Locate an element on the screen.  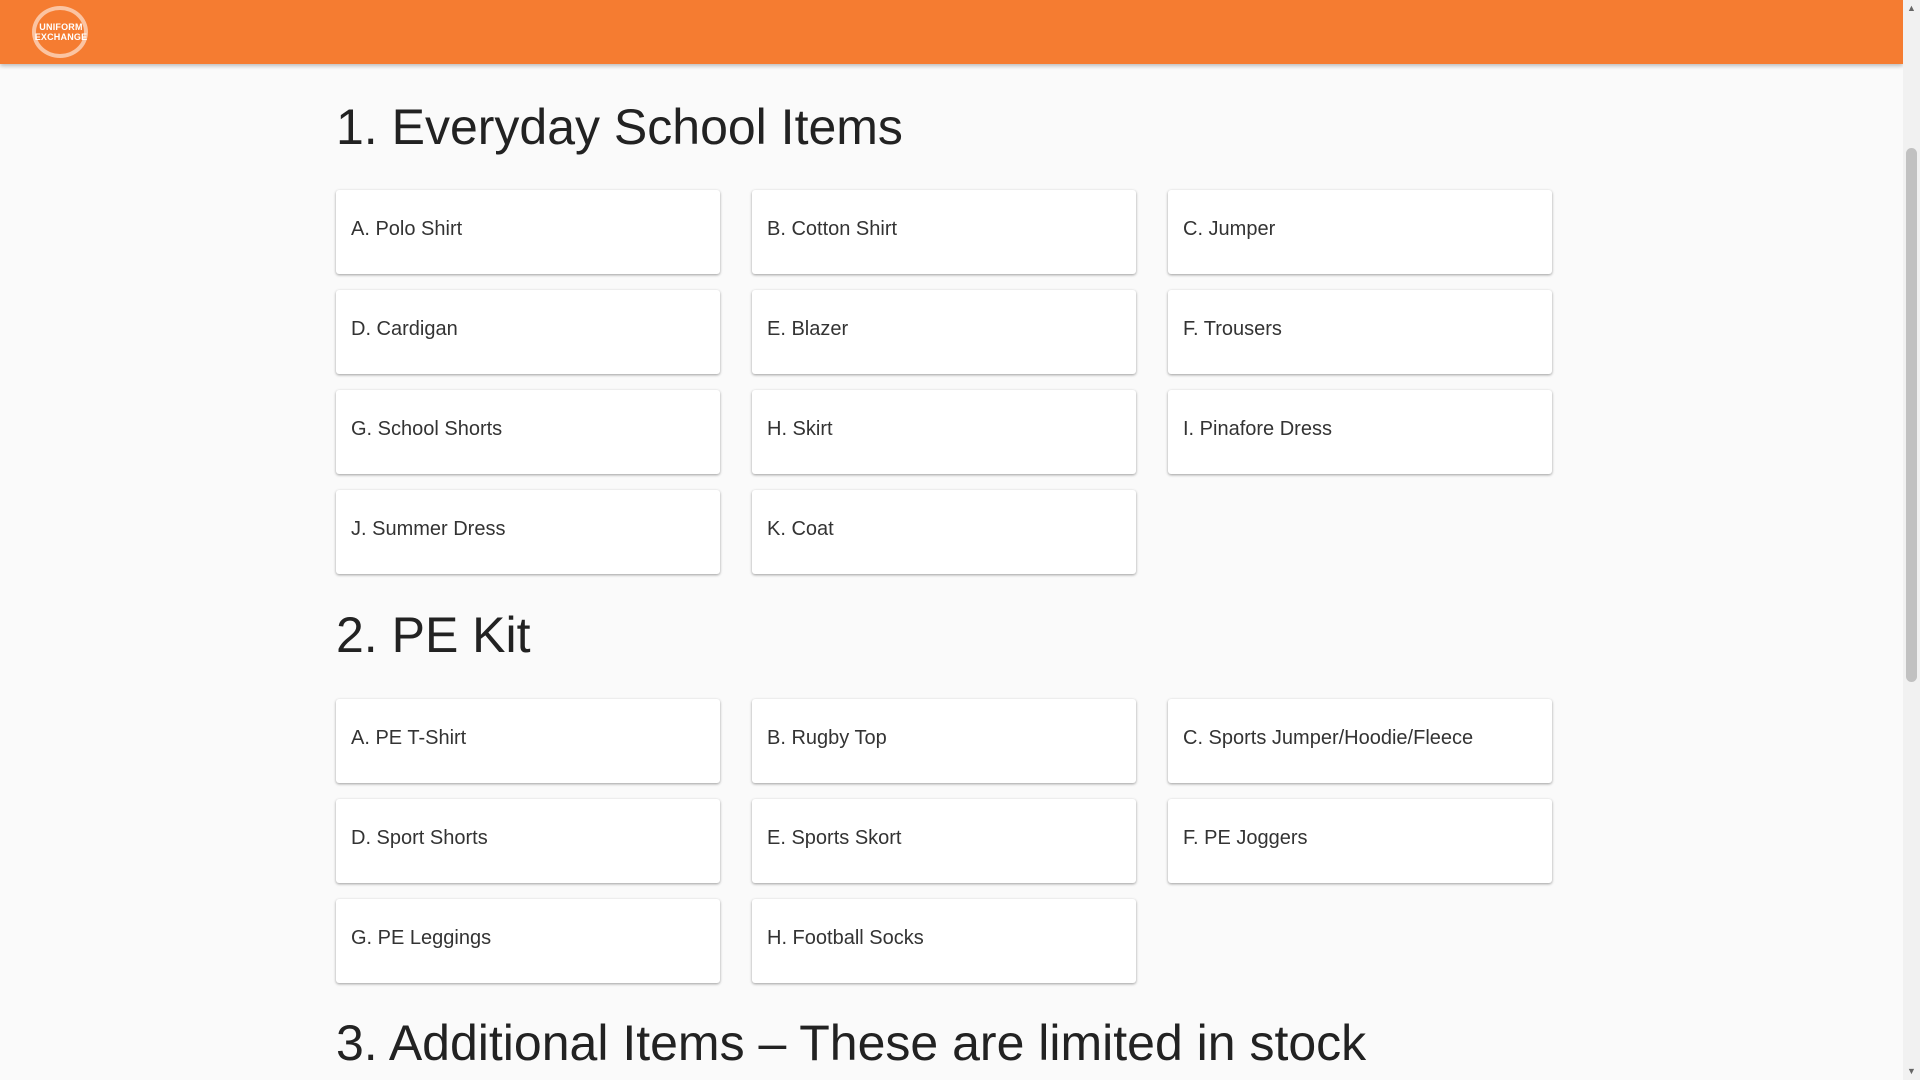
item-card: J. Summer Dress is located at coordinates (528, 532).